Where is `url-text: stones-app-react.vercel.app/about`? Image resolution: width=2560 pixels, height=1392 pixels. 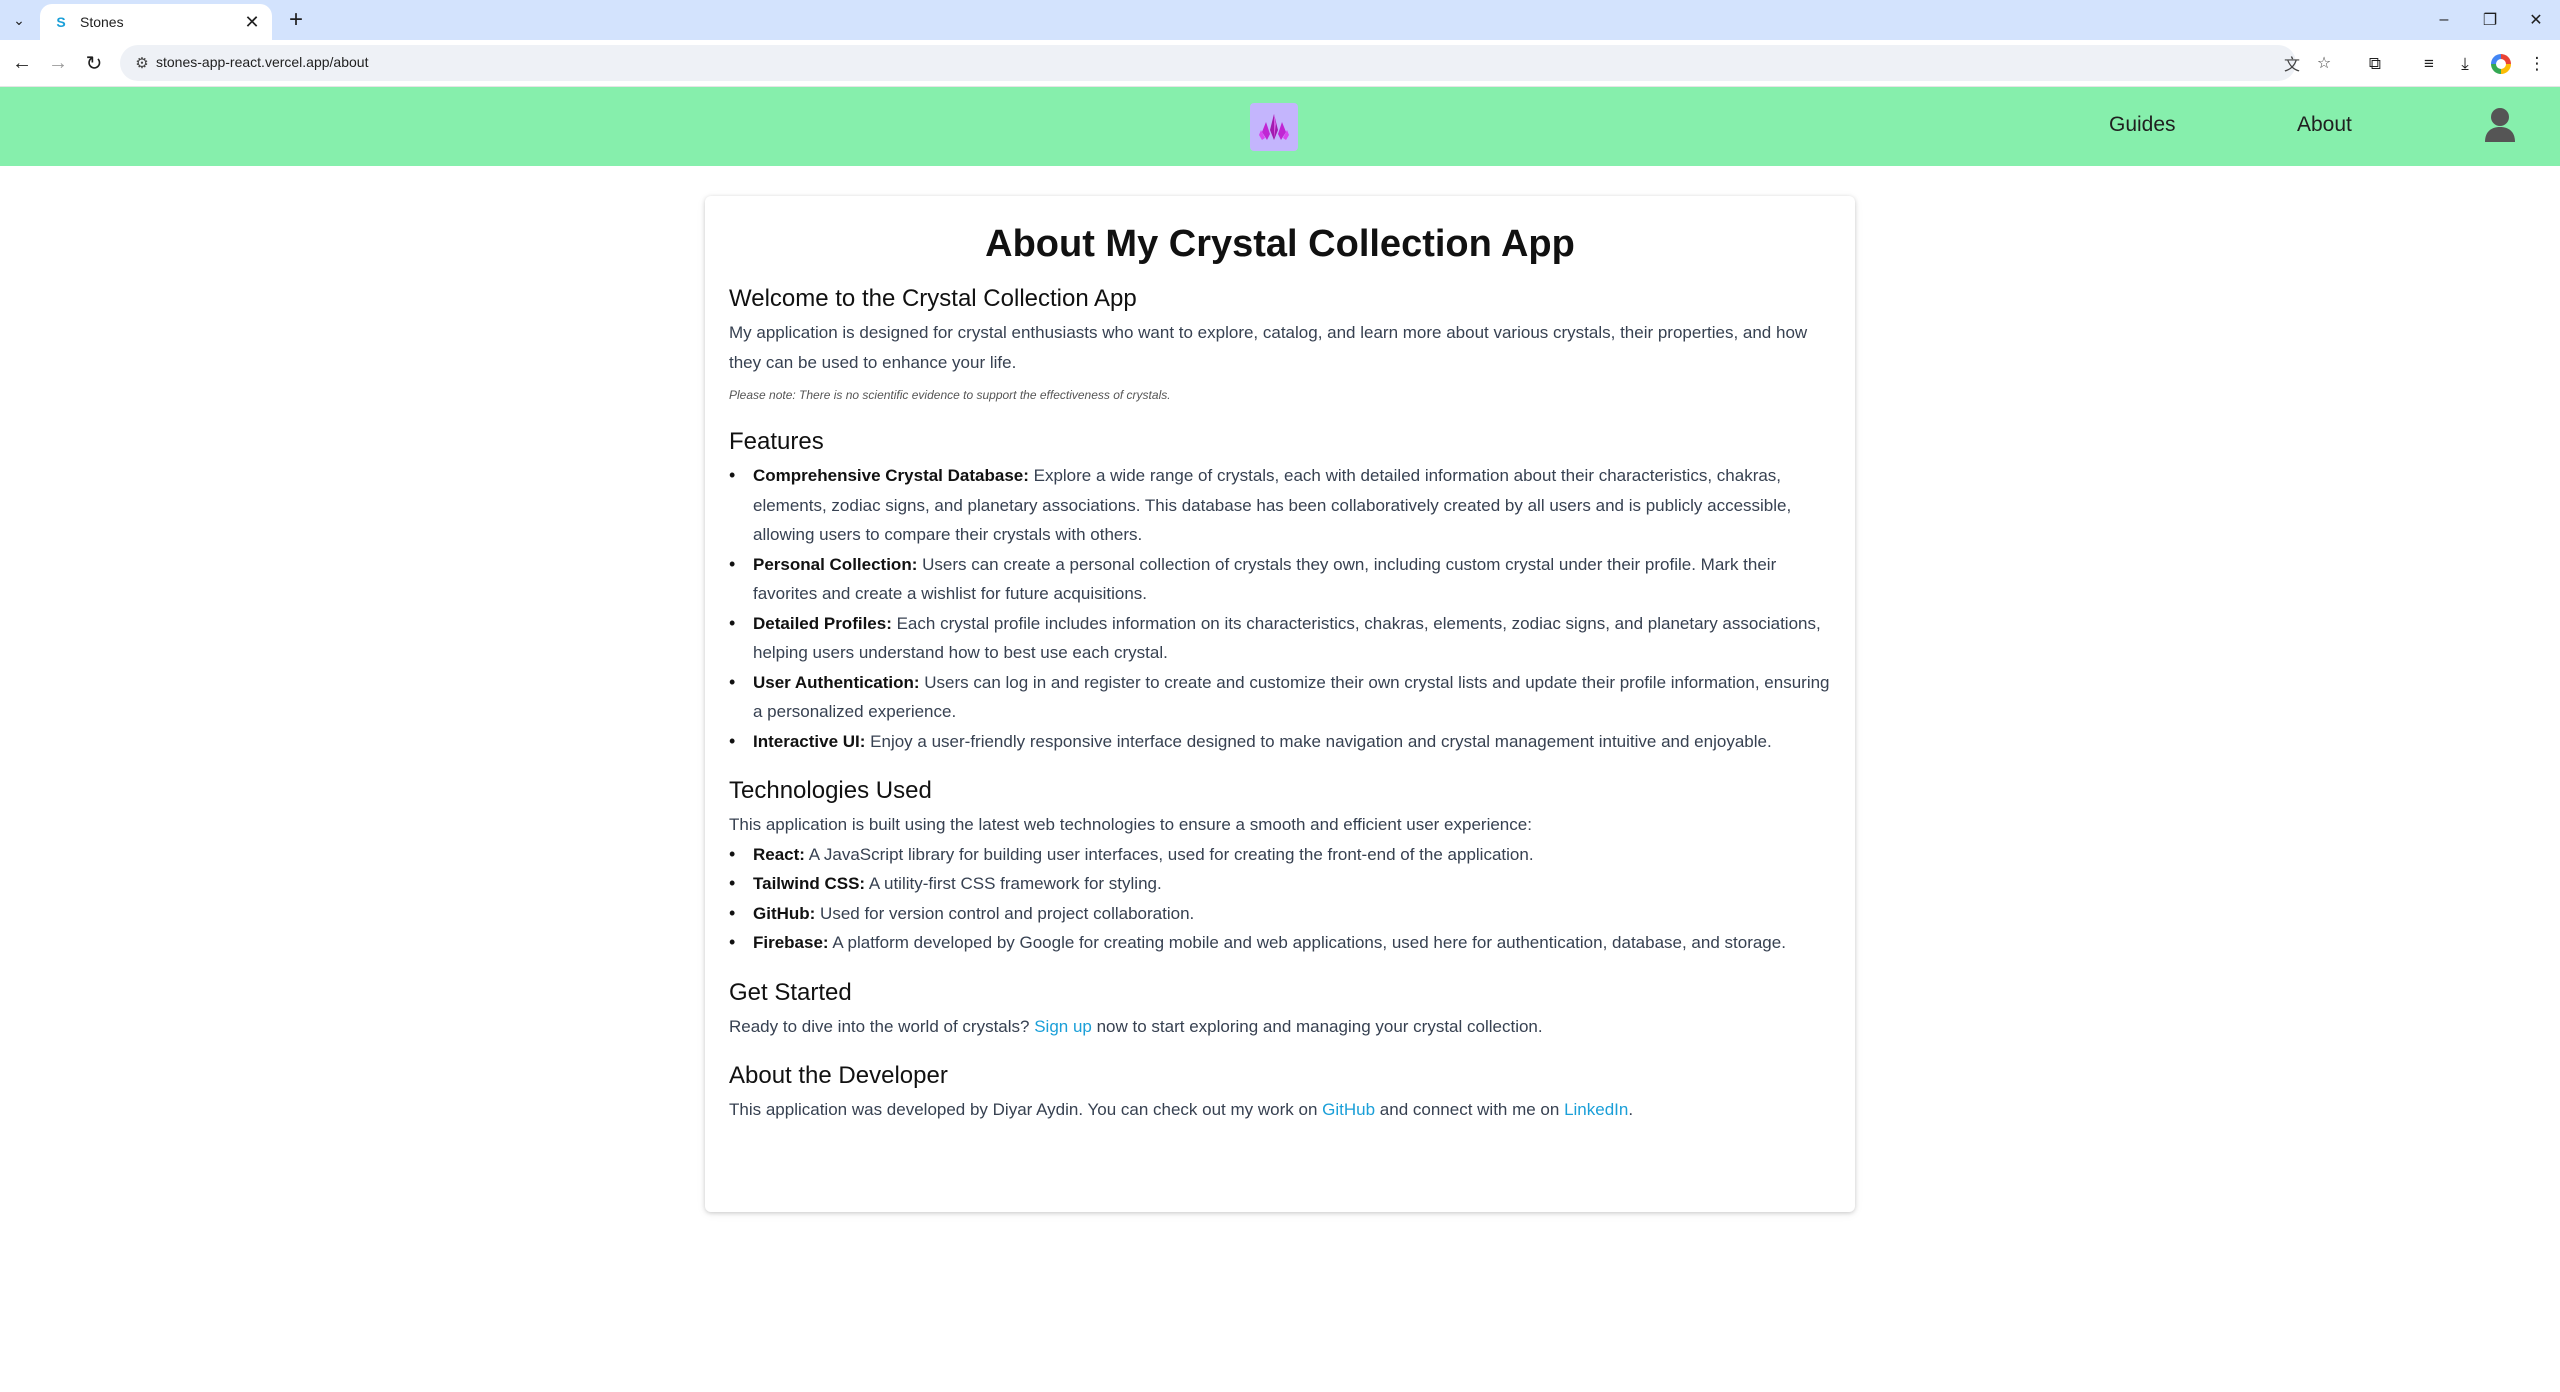
url-text: stones-app-react.vercel.app/about is located at coordinates (262, 62).